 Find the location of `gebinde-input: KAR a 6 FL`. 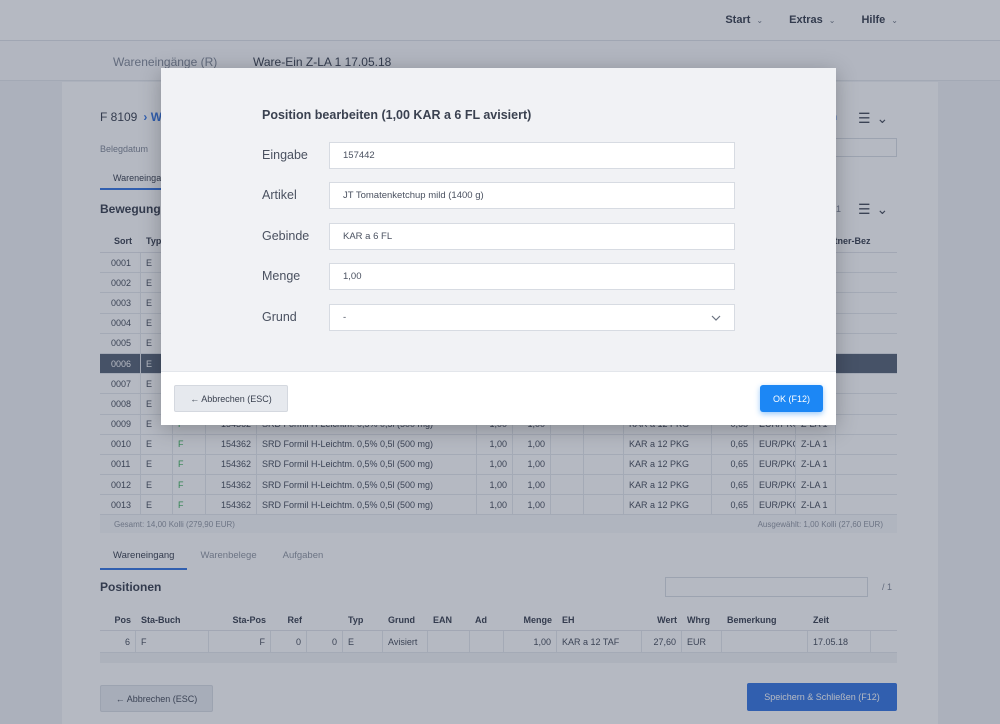

gebinde-input: KAR a 6 FL is located at coordinates (532, 236).